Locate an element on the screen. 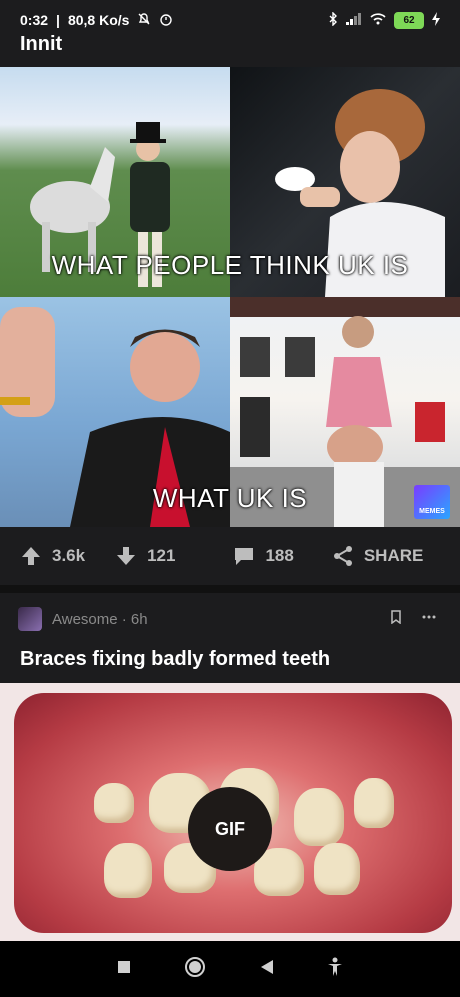 The image size is (460, 997). system-nav-bar is located at coordinates (230, 969).